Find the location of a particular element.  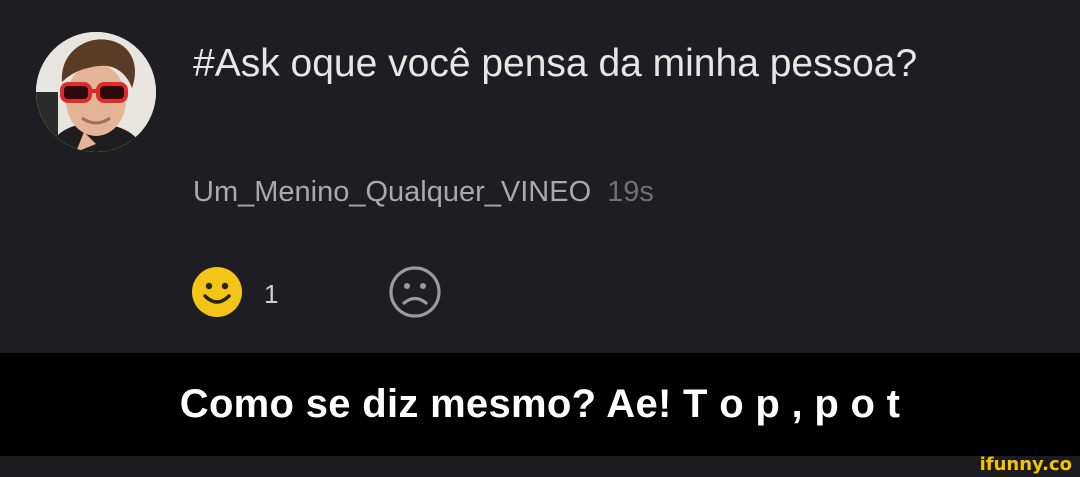

avatar is located at coordinates (96, 92).